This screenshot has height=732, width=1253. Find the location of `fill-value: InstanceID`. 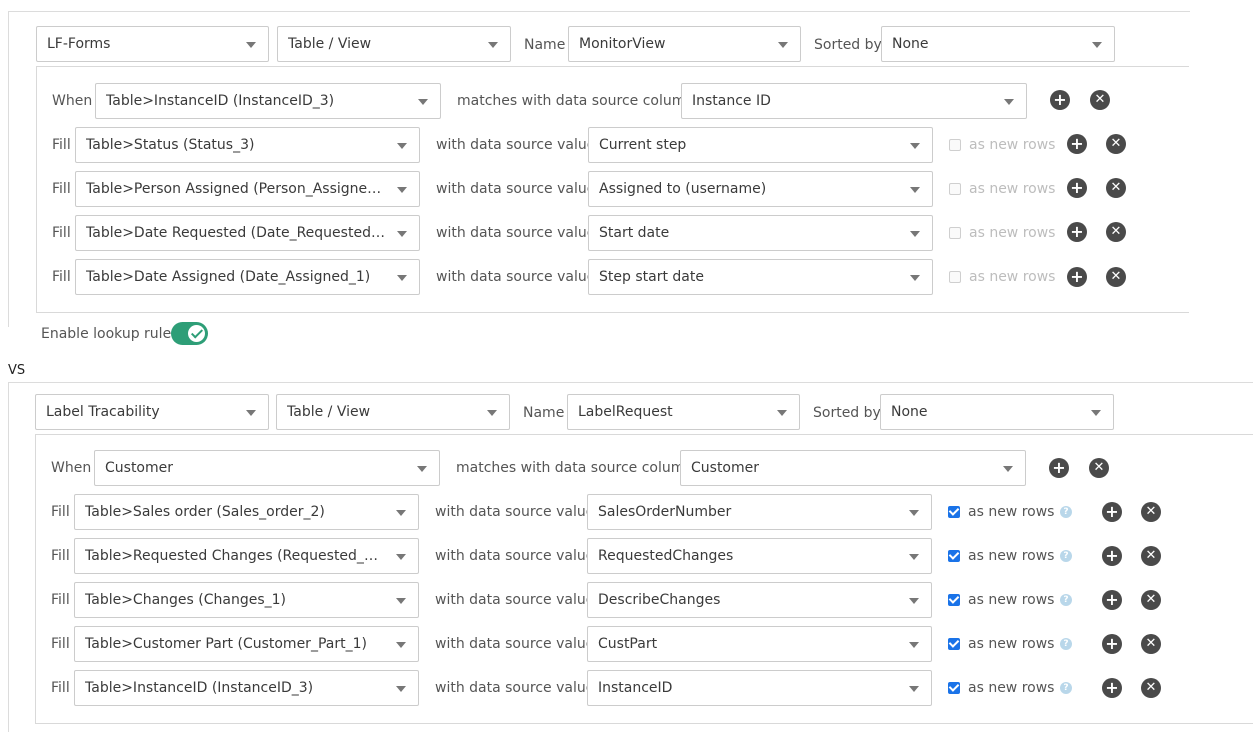

fill-value: InstanceID is located at coordinates (635, 688).